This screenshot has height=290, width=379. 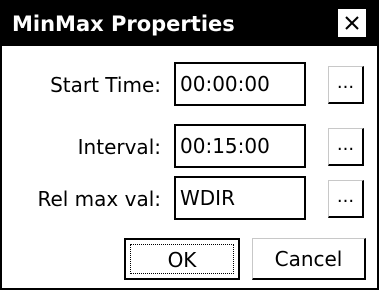 I want to click on rel-max-val-value: WDIR, so click(x=207, y=198).